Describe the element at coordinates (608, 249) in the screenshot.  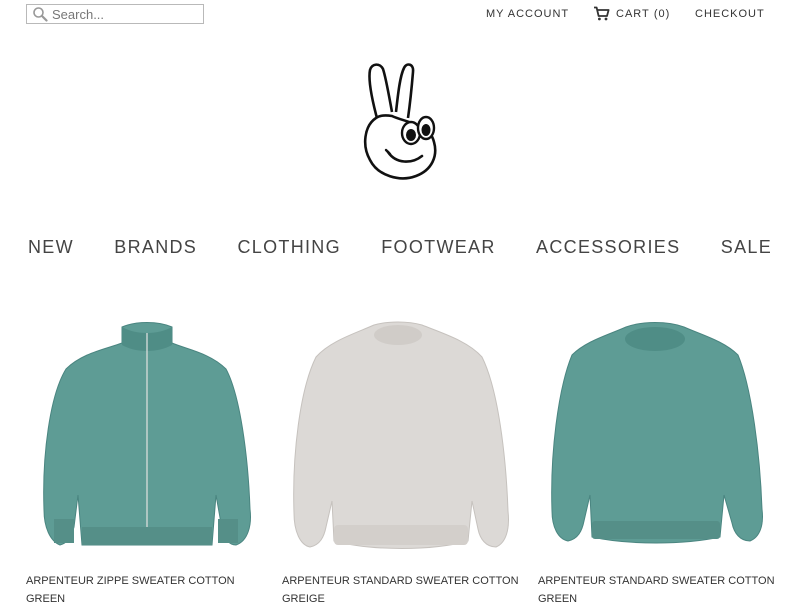
I see `nav-item-accessories: ACCESSORIES` at that location.